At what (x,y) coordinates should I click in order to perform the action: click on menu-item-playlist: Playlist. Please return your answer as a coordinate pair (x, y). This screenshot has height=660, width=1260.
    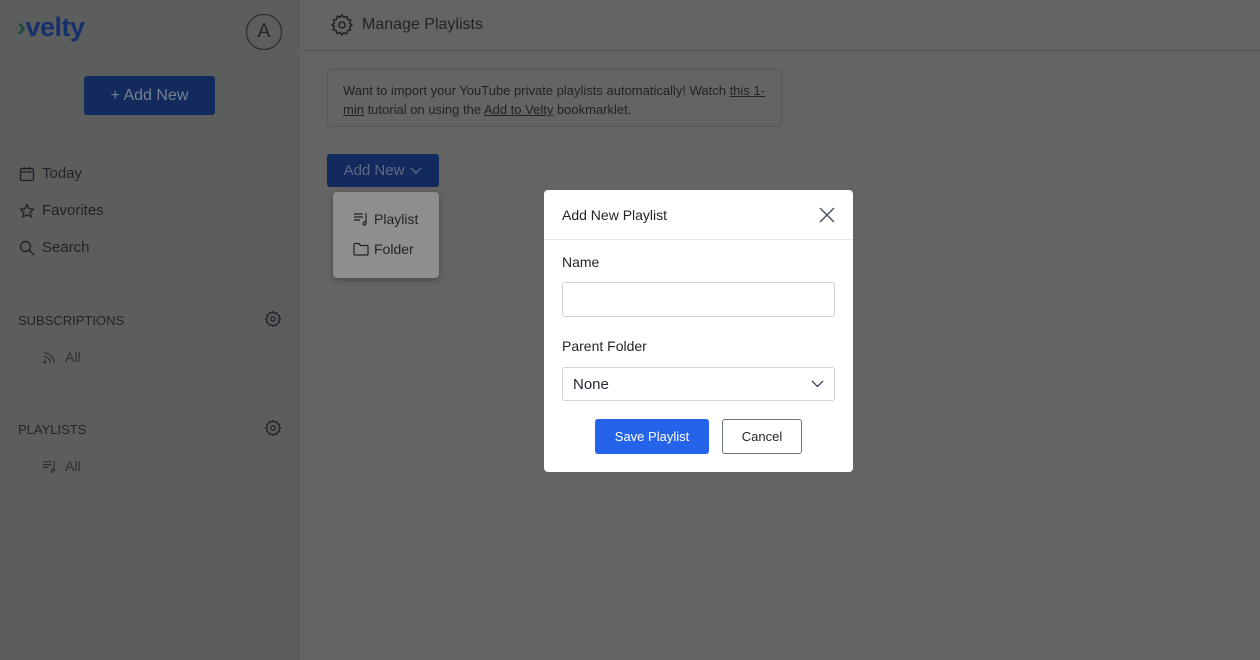
    Looking at the image, I should click on (386, 219).